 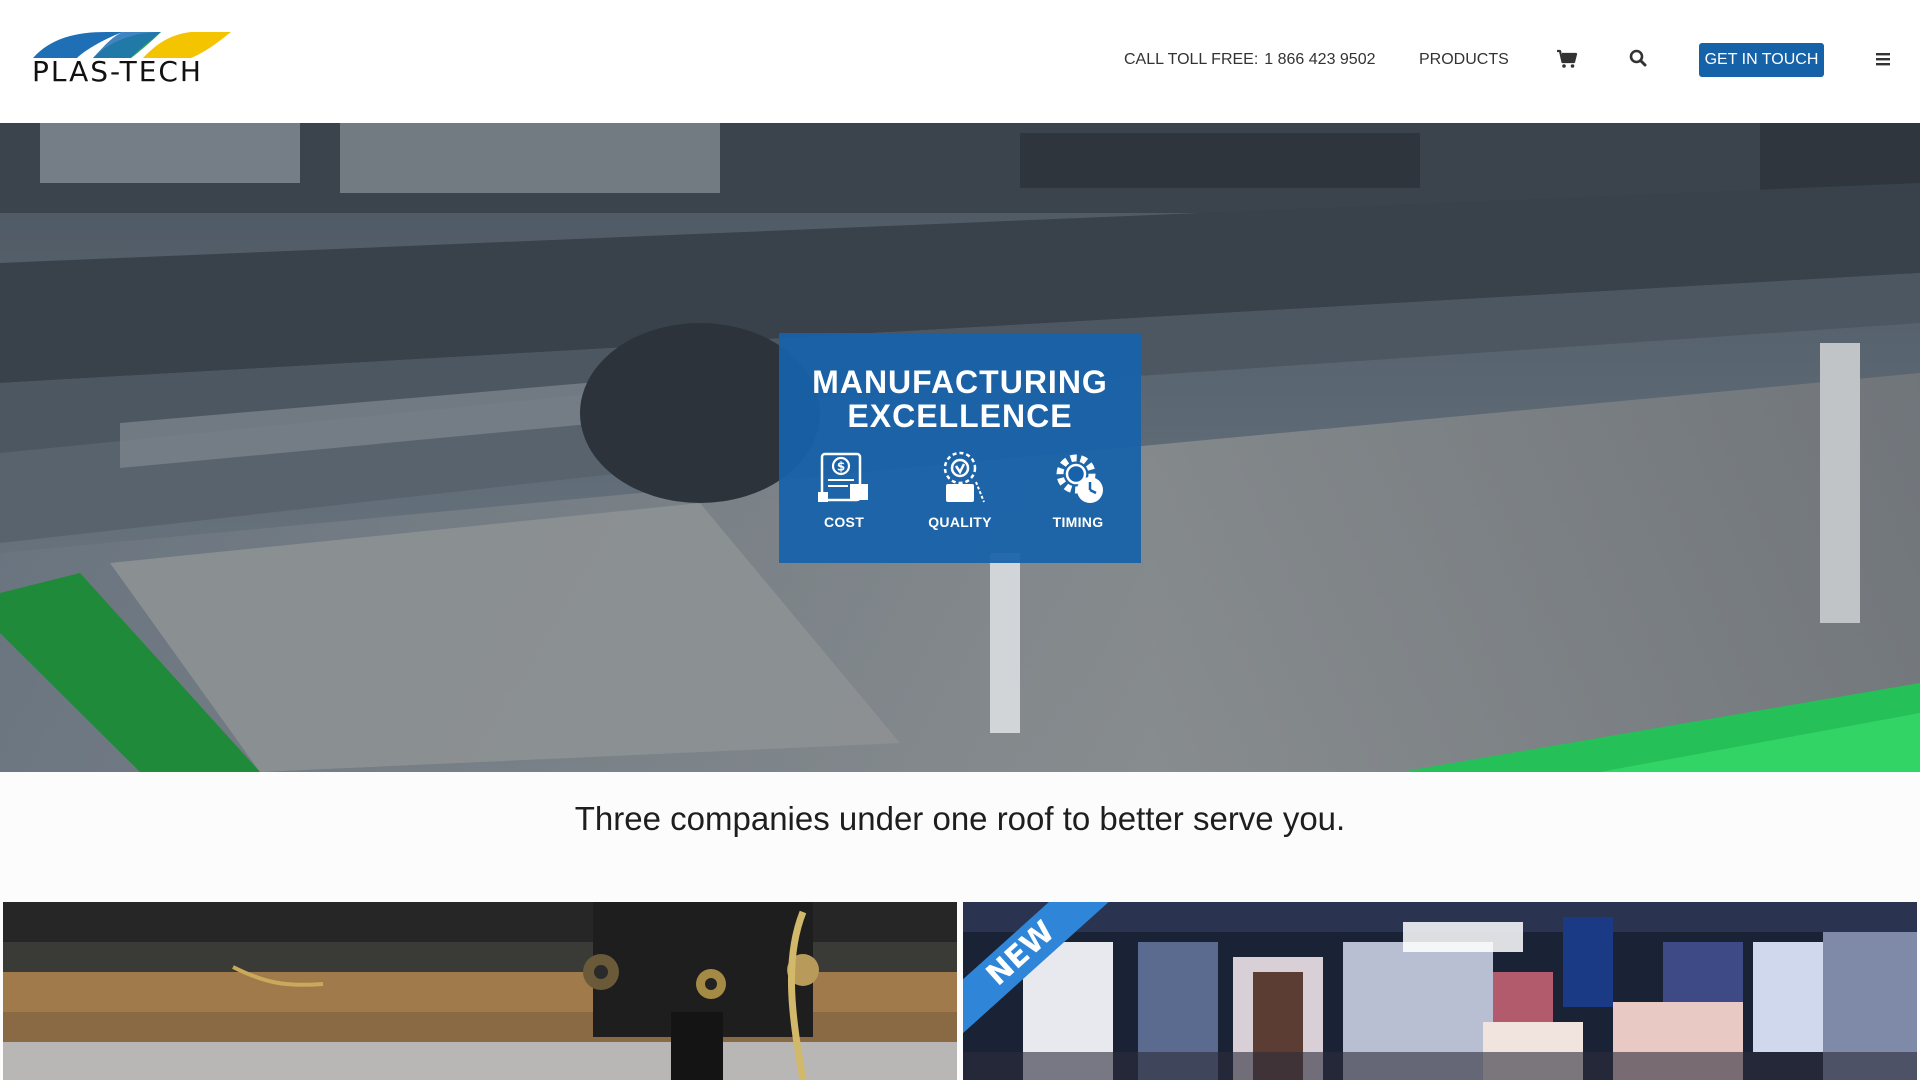 I want to click on retail-store-photo, so click(x=1440, y=991).